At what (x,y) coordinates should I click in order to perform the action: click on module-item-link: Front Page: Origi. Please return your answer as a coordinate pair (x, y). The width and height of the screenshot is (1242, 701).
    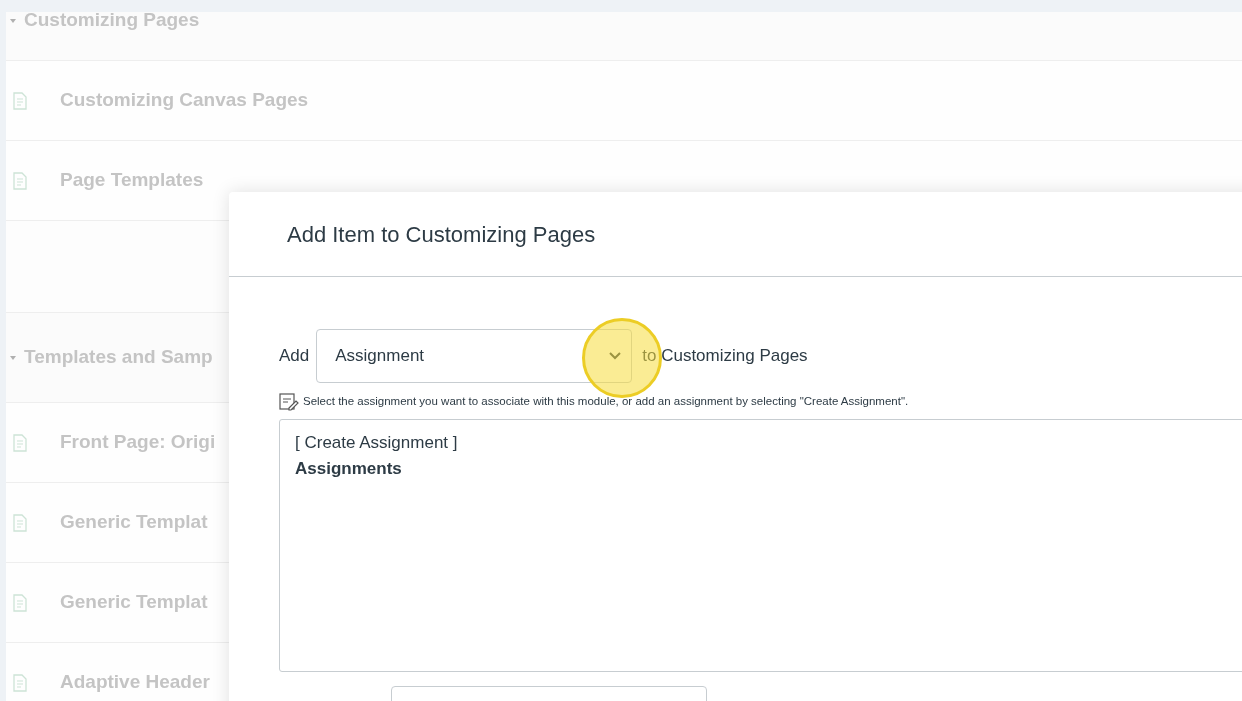
    Looking at the image, I should click on (138, 442).